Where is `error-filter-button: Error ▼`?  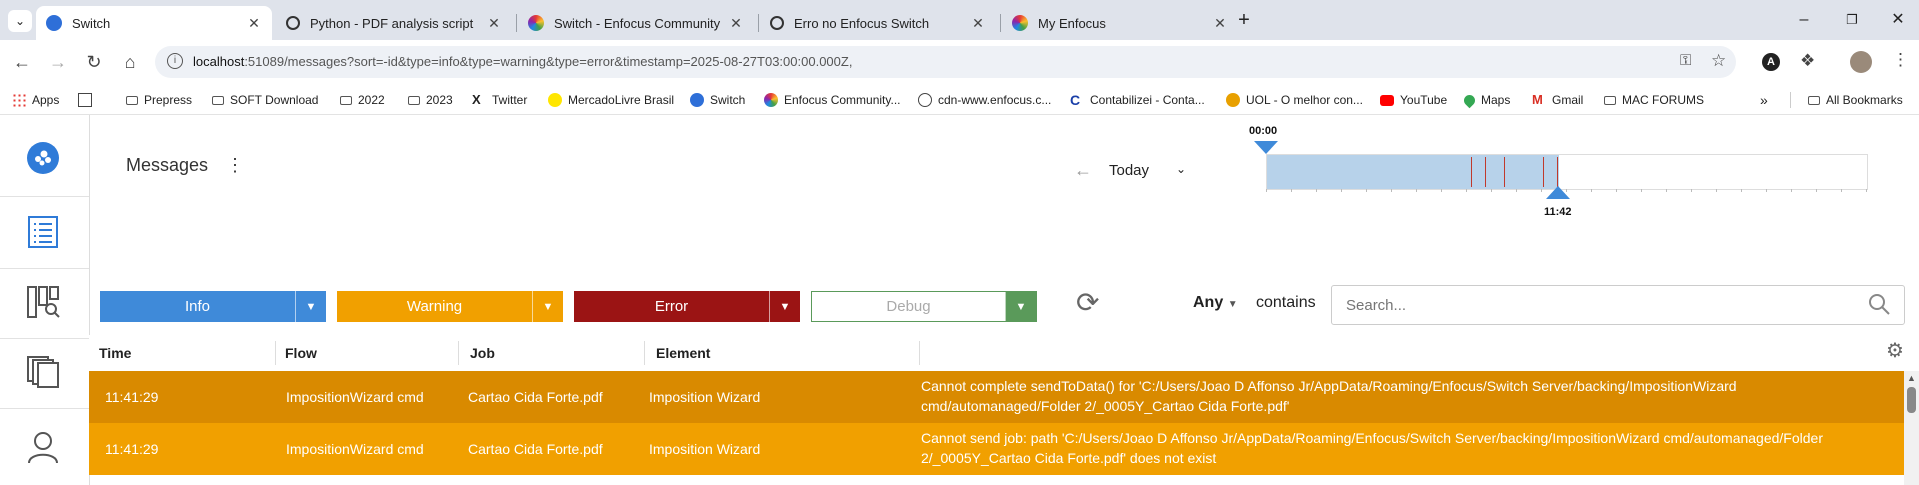
error-filter-button: Error ▼ is located at coordinates (687, 306).